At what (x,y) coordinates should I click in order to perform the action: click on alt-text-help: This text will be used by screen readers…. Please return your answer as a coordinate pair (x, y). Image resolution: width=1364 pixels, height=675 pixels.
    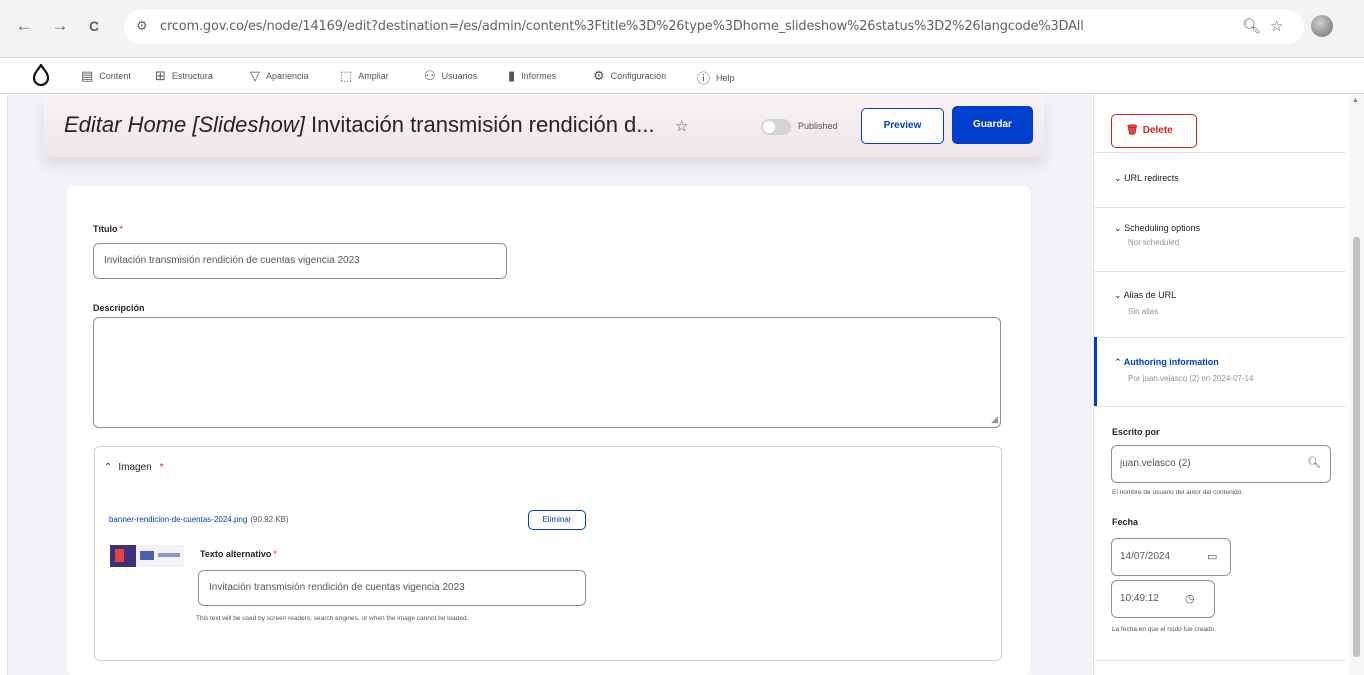
    Looking at the image, I should click on (332, 618).